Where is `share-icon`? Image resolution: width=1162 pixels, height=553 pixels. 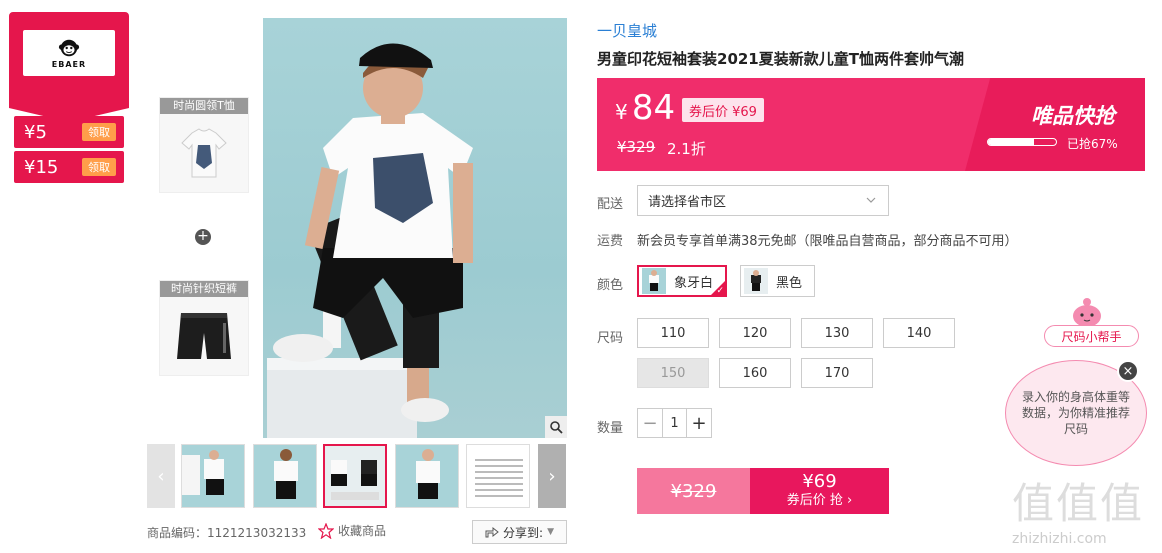 share-icon is located at coordinates (492, 532).